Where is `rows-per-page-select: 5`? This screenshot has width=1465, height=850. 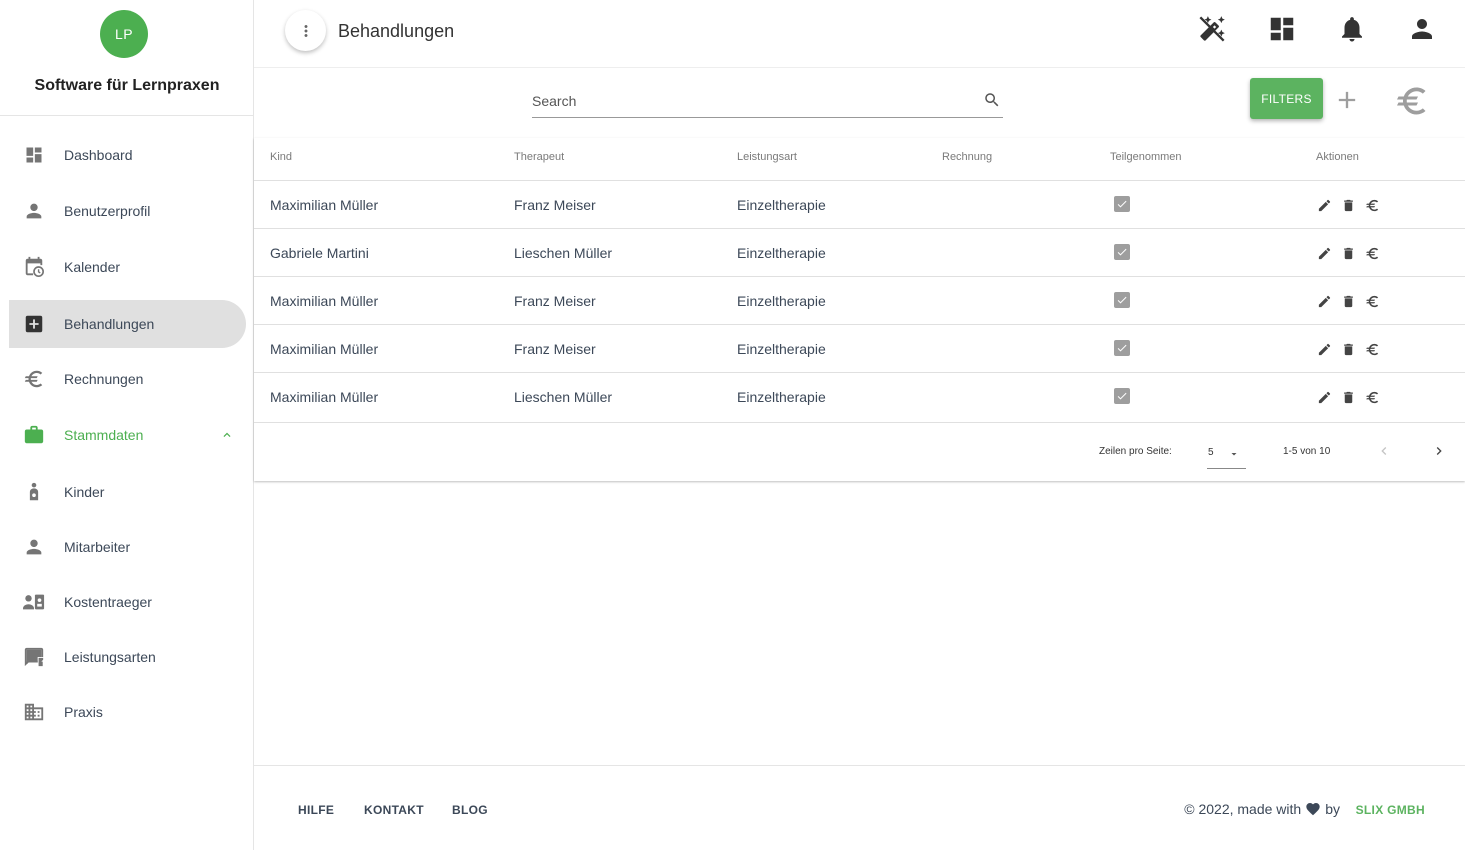
rows-per-page-select: 5 is located at coordinates (1226, 453).